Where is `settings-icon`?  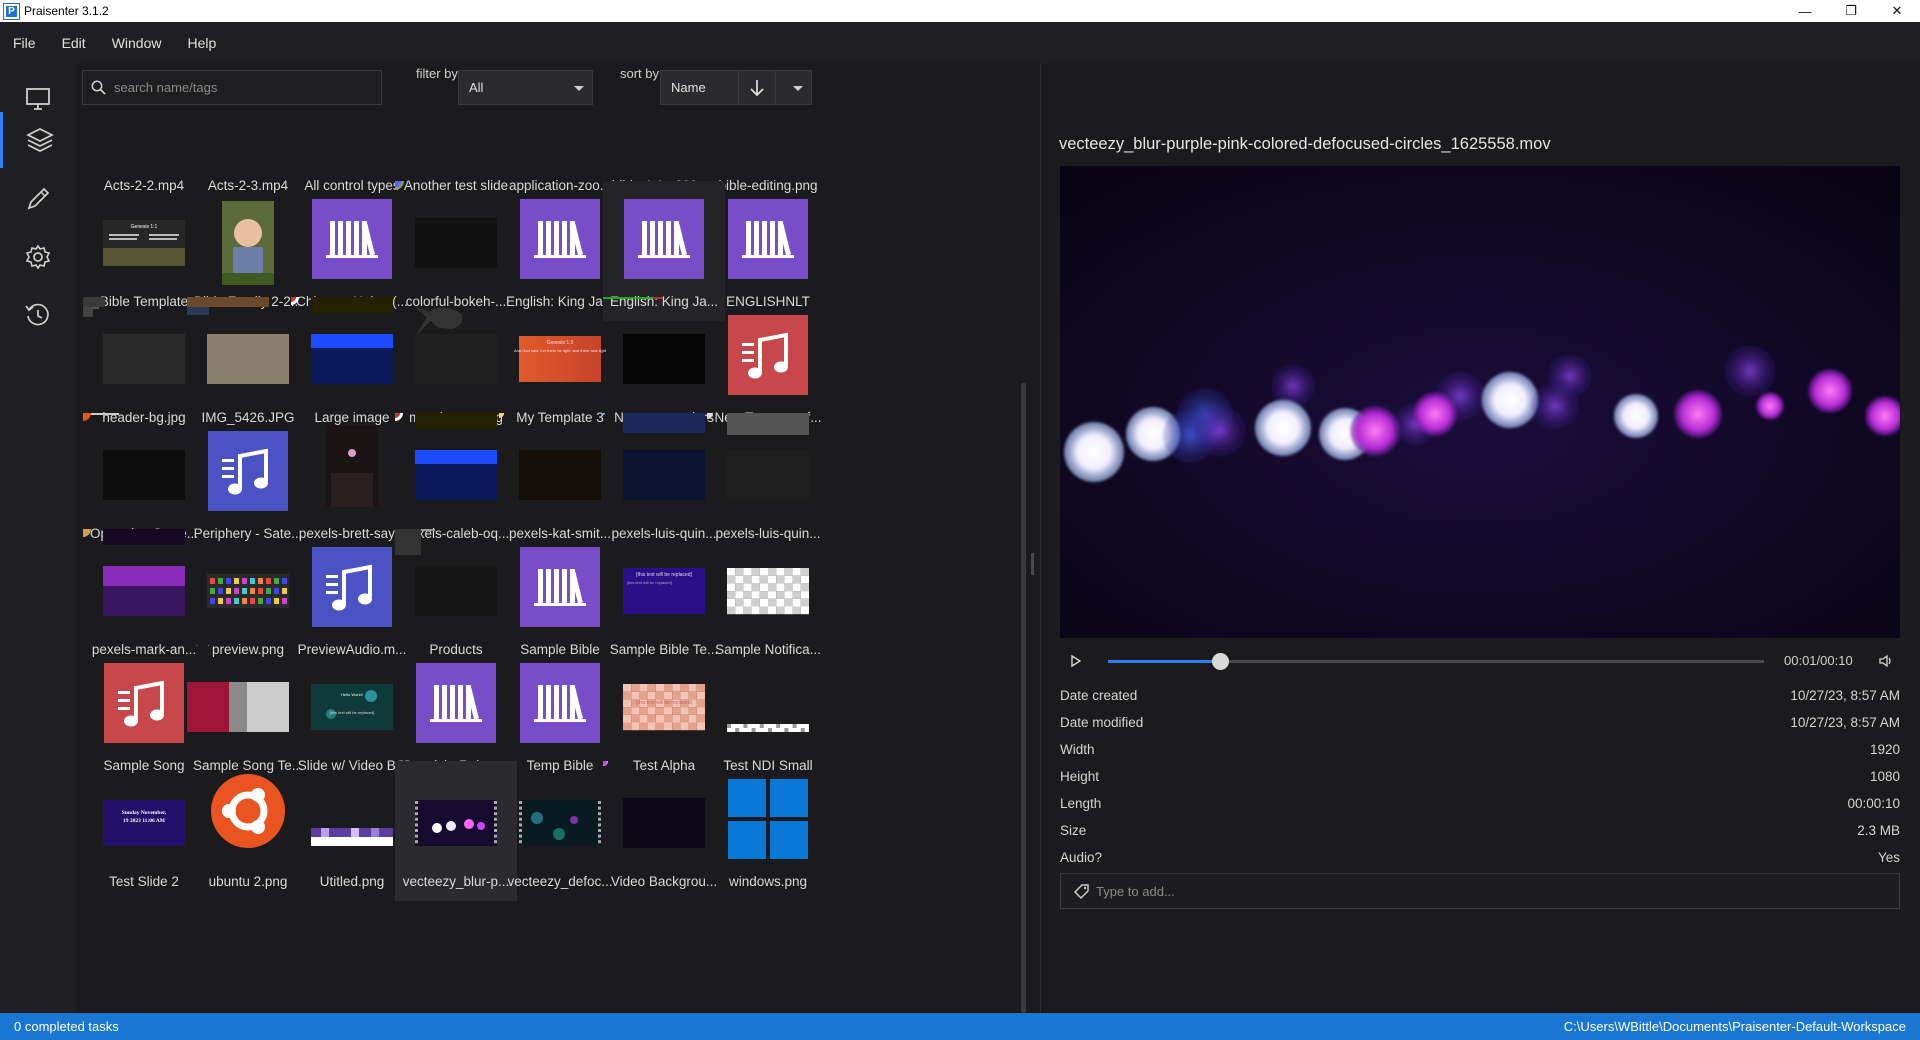 settings-icon is located at coordinates (38, 257).